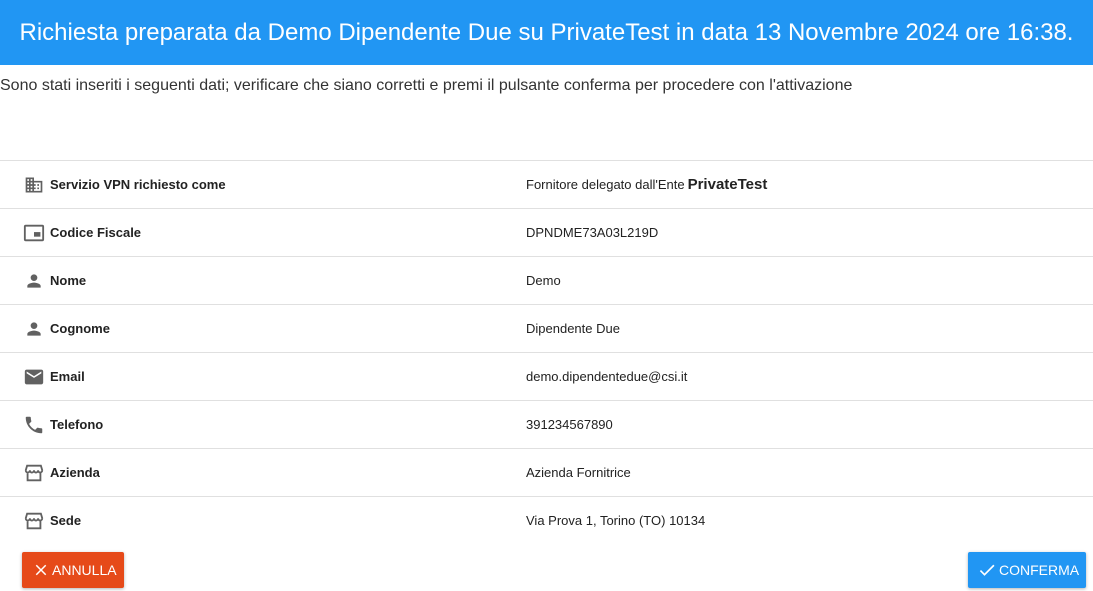 This screenshot has height=591, width=1093. I want to click on row-value: DPNDME73A03L219D, so click(592, 232).